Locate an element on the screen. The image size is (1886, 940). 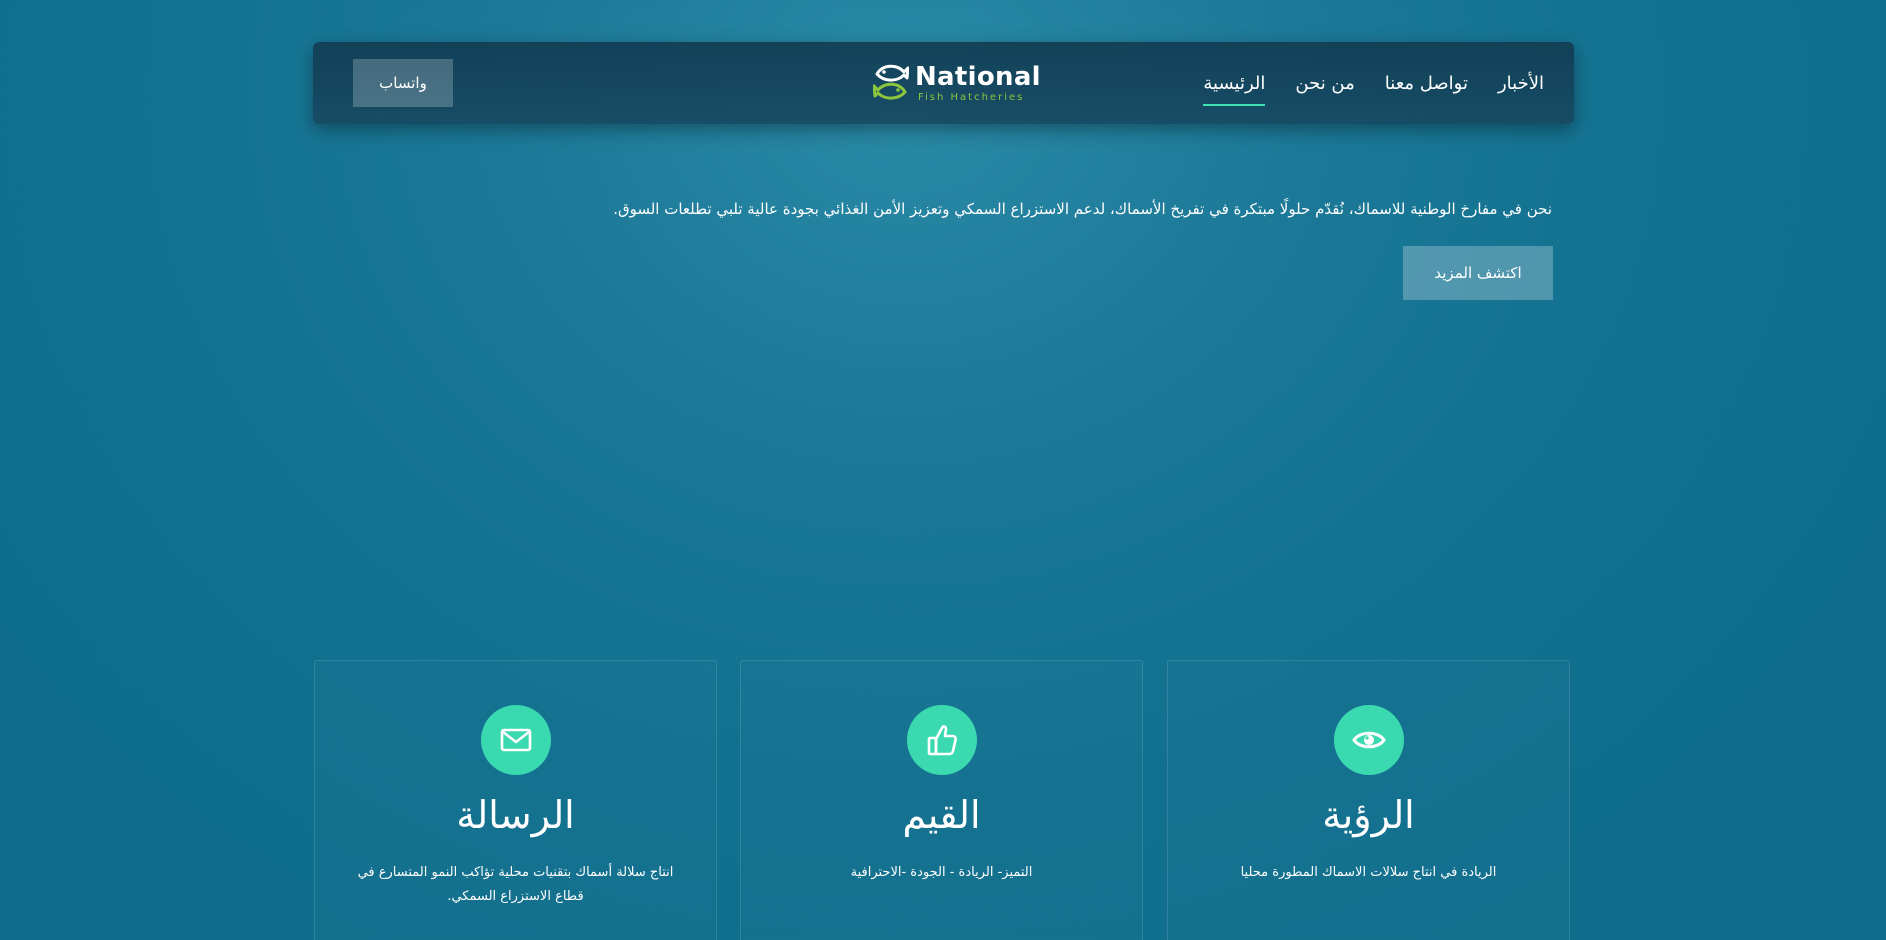
whatsapp-button: واتساب is located at coordinates (403, 83).